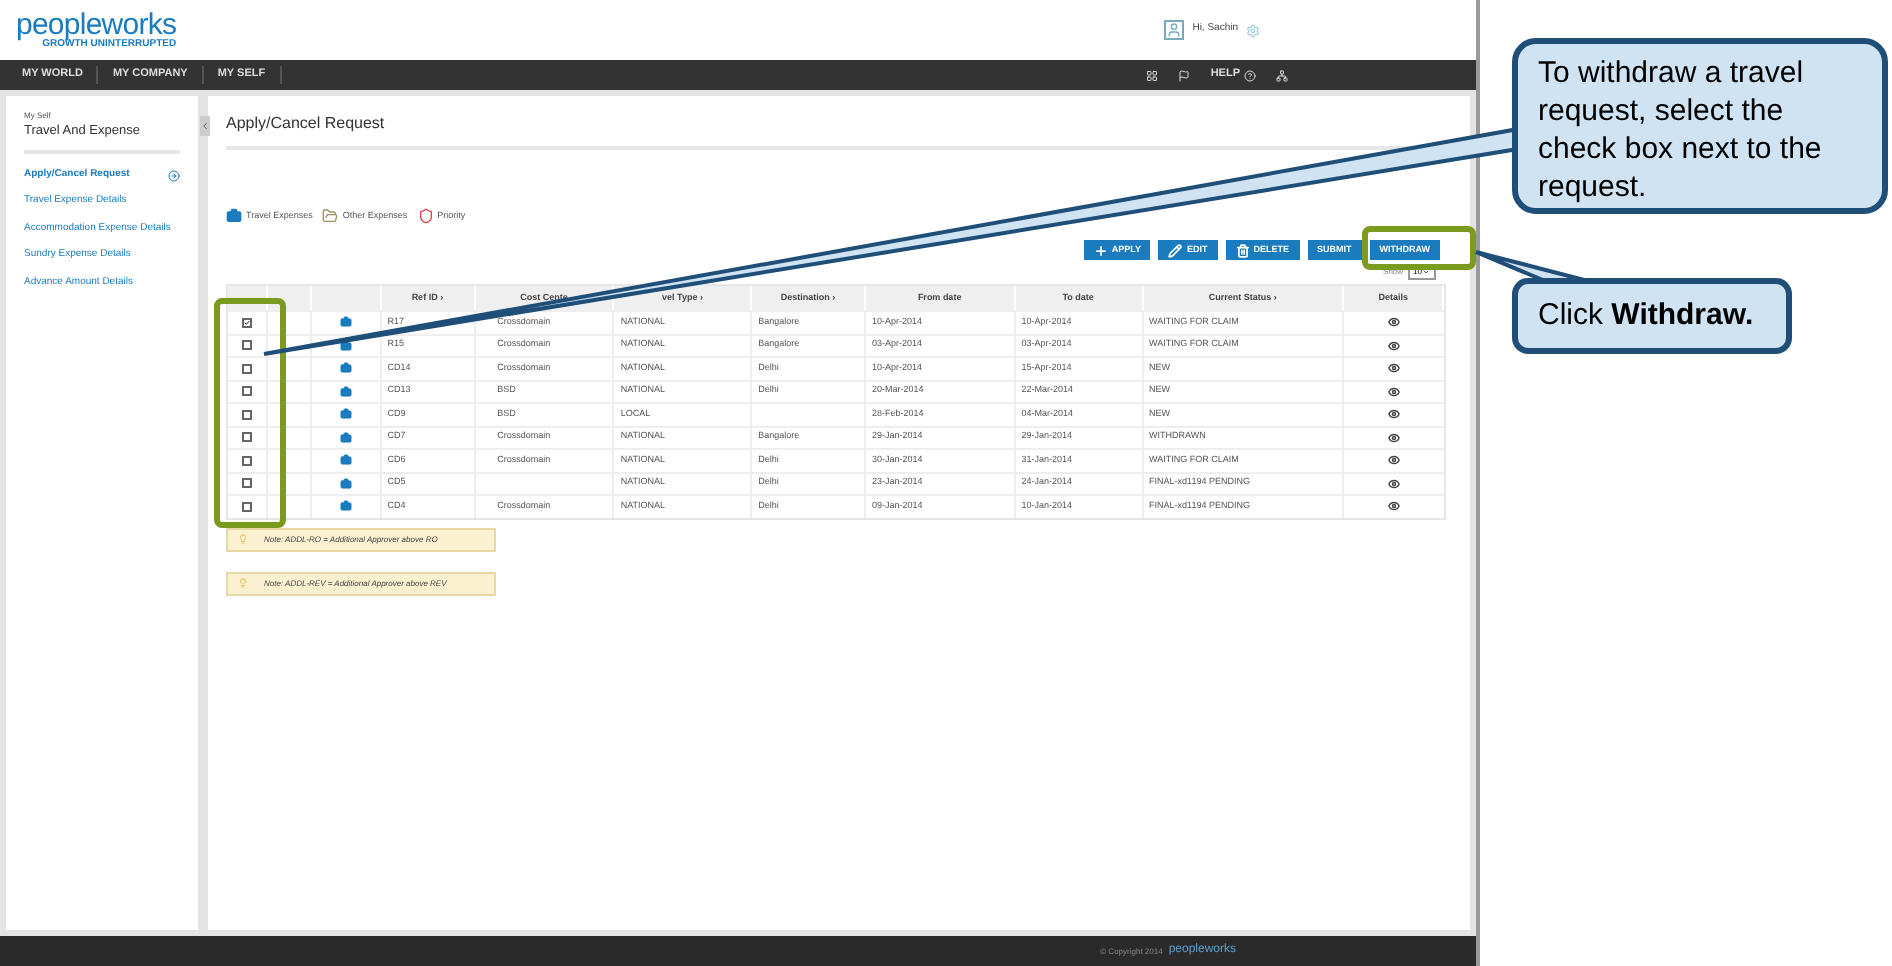 This screenshot has height=966, width=1892. I want to click on avatar-icon, so click(1174, 30).